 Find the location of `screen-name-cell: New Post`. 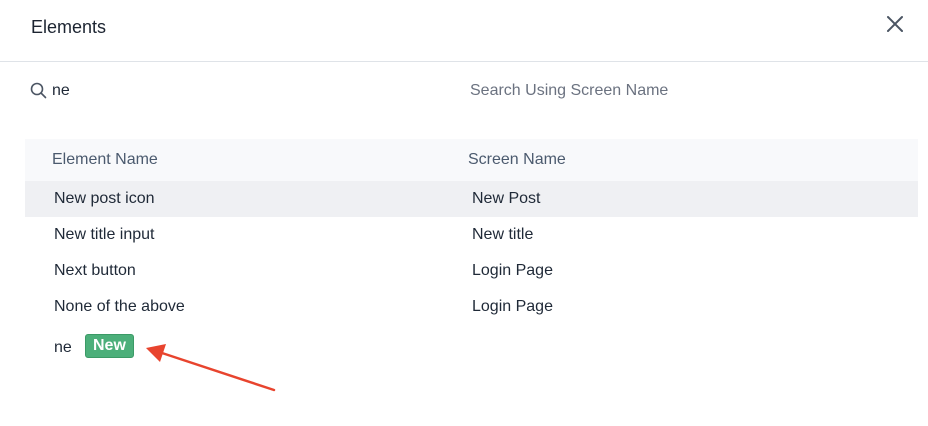

screen-name-cell: New Post is located at coordinates (506, 198).